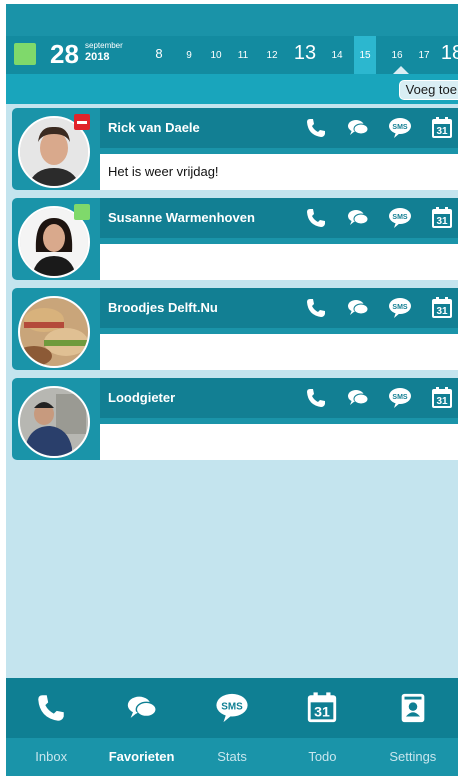 The image size is (461, 776). Describe the element at coordinates (64, 54) in the screenshot. I see `current-day: 28` at that location.